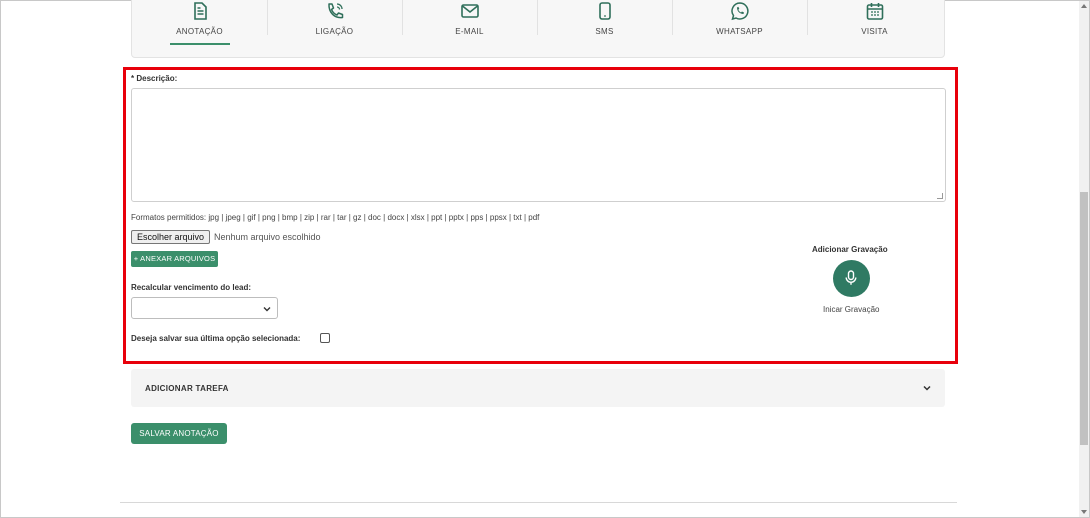  I want to click on start-recording-button, so click(851, 278).